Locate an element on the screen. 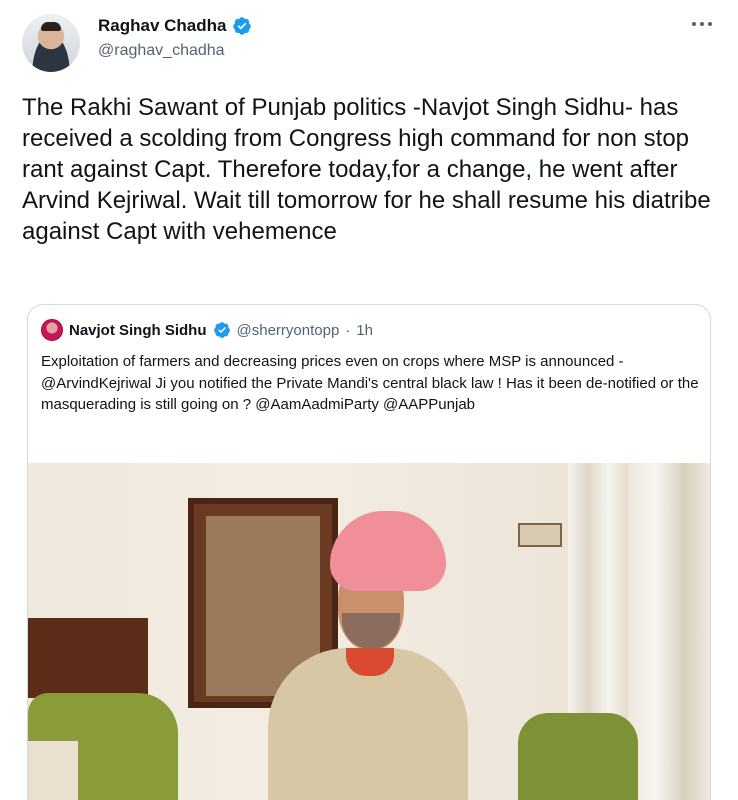 The width and height of the screenshot is (738, 800). quoted-header: Navjot Singh Sidhu @sherryontopp · 1h is located at coordinates (207, 330).